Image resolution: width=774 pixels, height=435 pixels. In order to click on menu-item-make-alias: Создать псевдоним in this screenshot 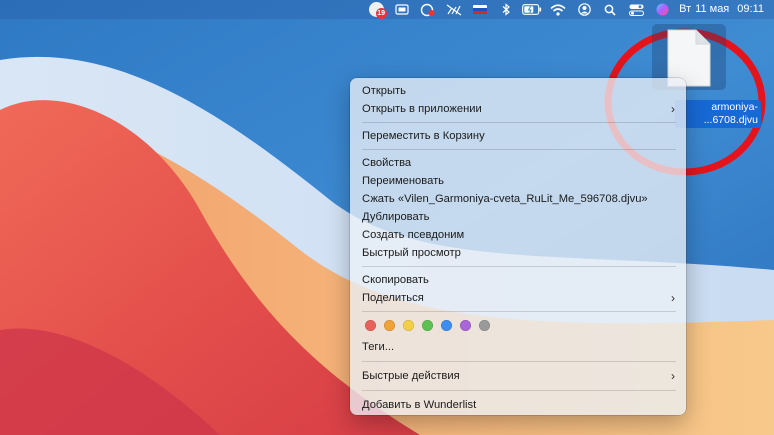, I will do `click(518, 235)`.